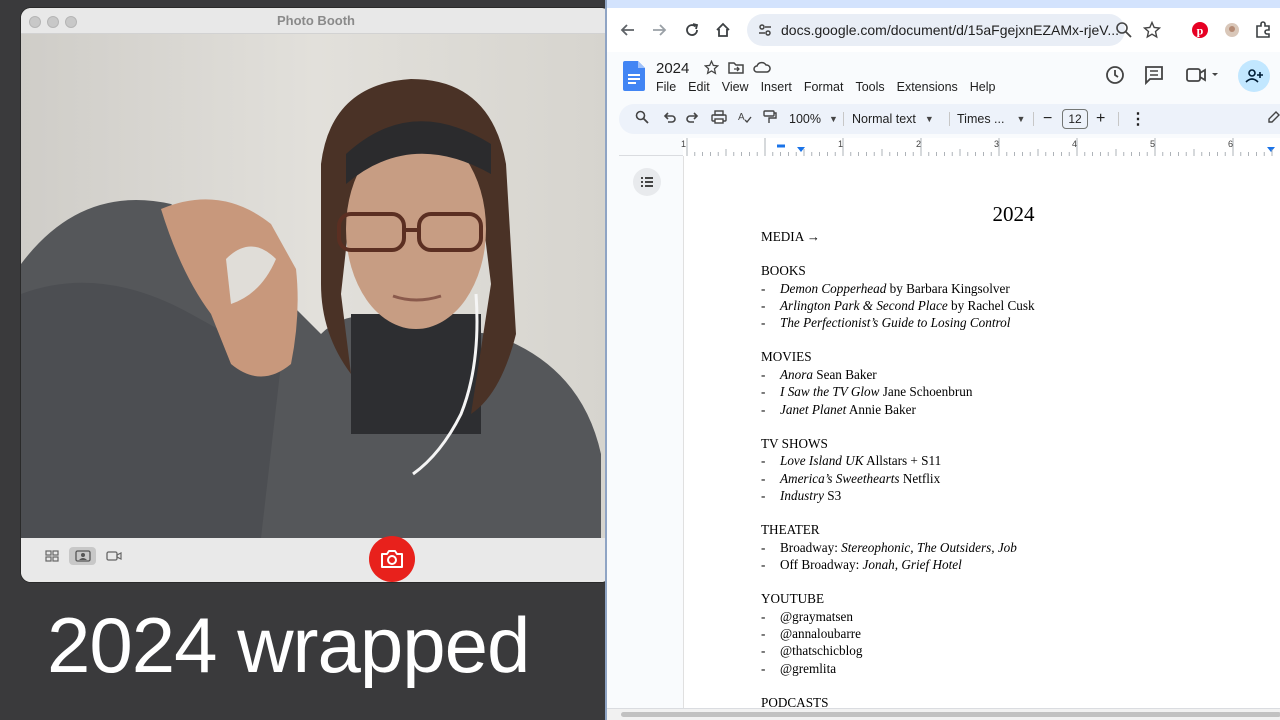 Image resolution: width=1280 pixels, height=720 pixels. Describe the element at coordinates (819, 374) in the screenshot. I see `list-item: - Anora Sean Baker` at that location.